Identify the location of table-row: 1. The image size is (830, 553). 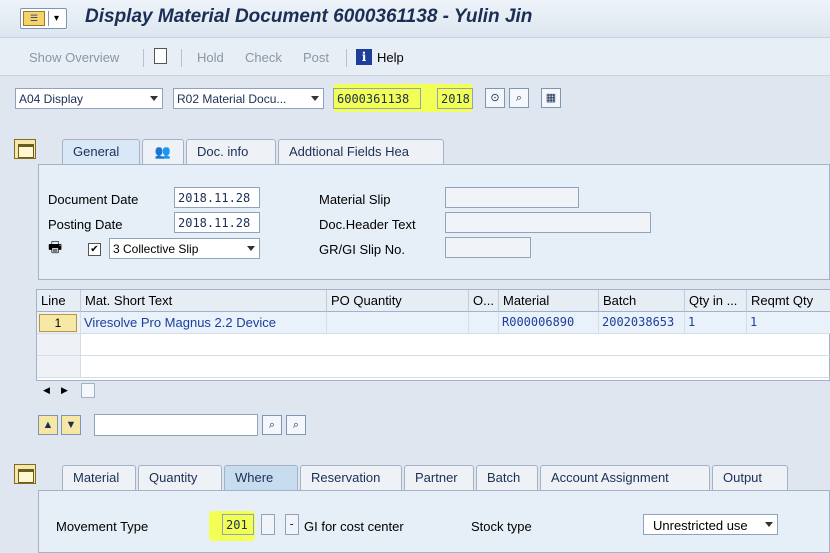
(59, 323).